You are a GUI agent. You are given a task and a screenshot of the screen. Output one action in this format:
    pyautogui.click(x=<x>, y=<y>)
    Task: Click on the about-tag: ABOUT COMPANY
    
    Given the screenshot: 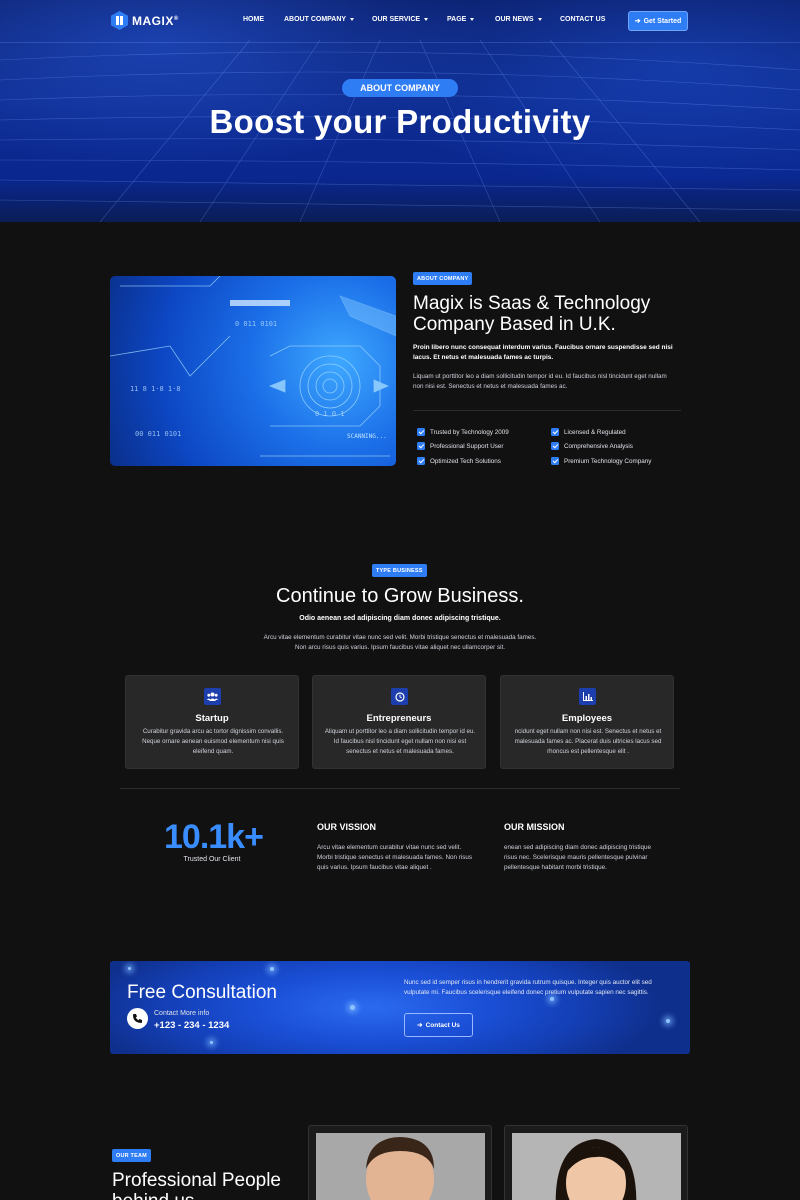 What is the action you would take?
    pyautogui.click(x=443, y=278)
    